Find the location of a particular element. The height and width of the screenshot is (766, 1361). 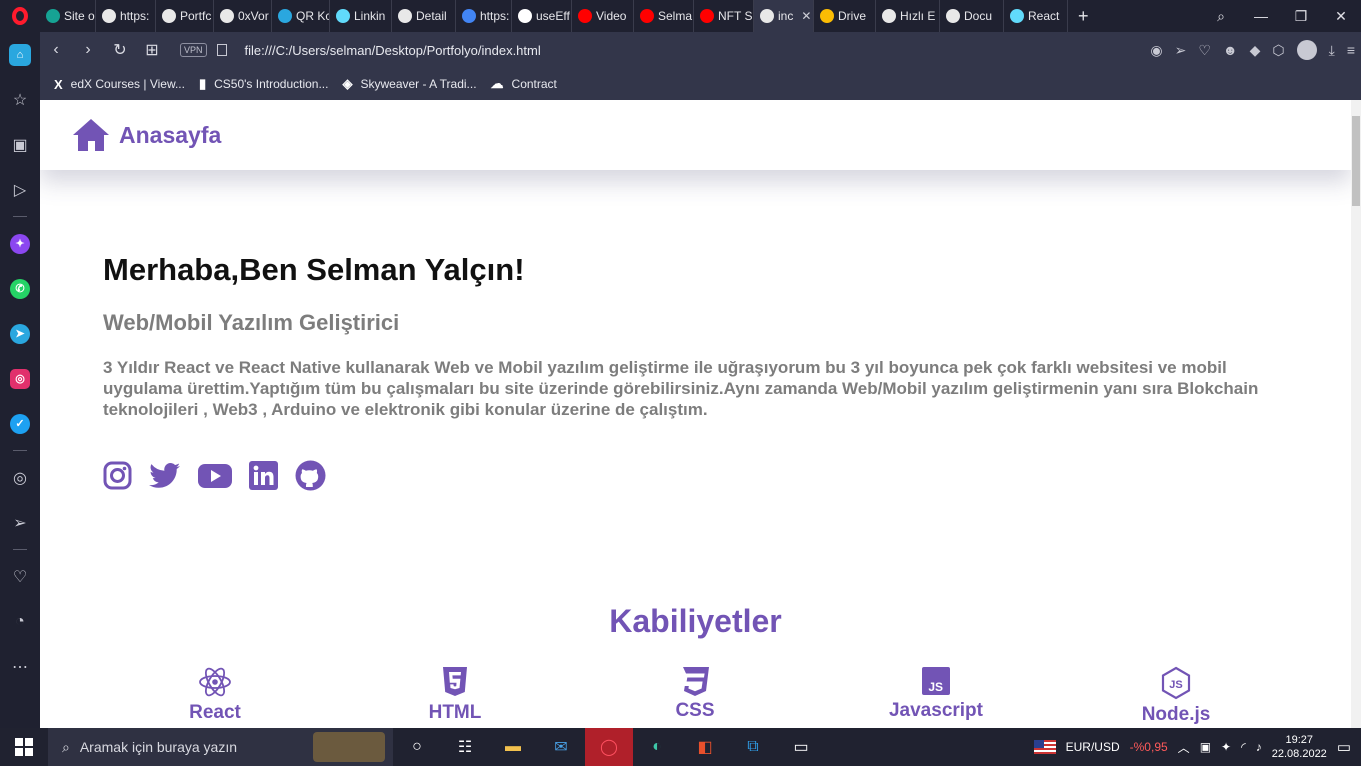

browser-tab: QR Kc is located at coordinates (301, 16).